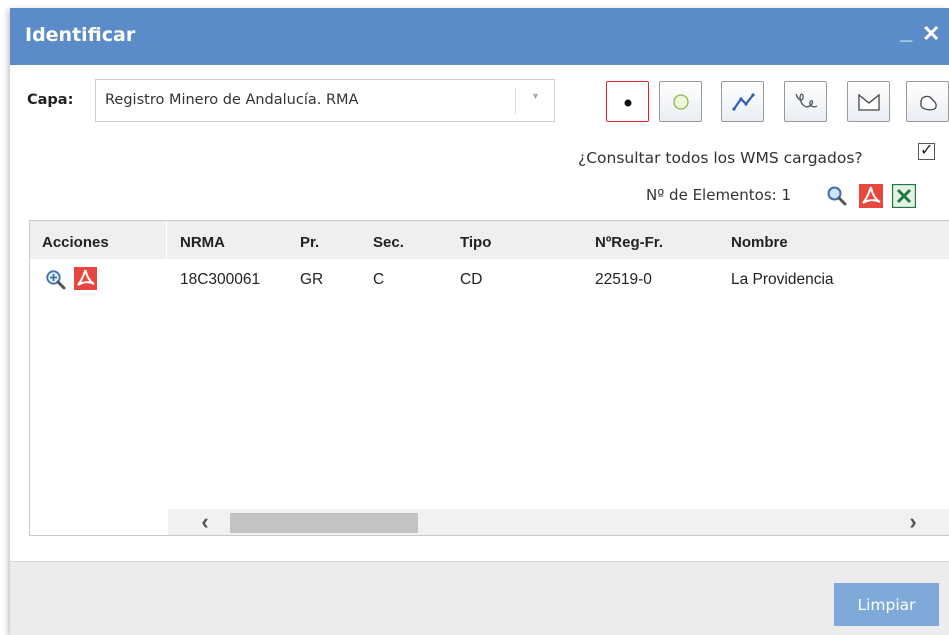  What do you see at coordinates (837, 196) in the screenshot?
I see `zoom-all-icon` at bounding box center [837, 196].